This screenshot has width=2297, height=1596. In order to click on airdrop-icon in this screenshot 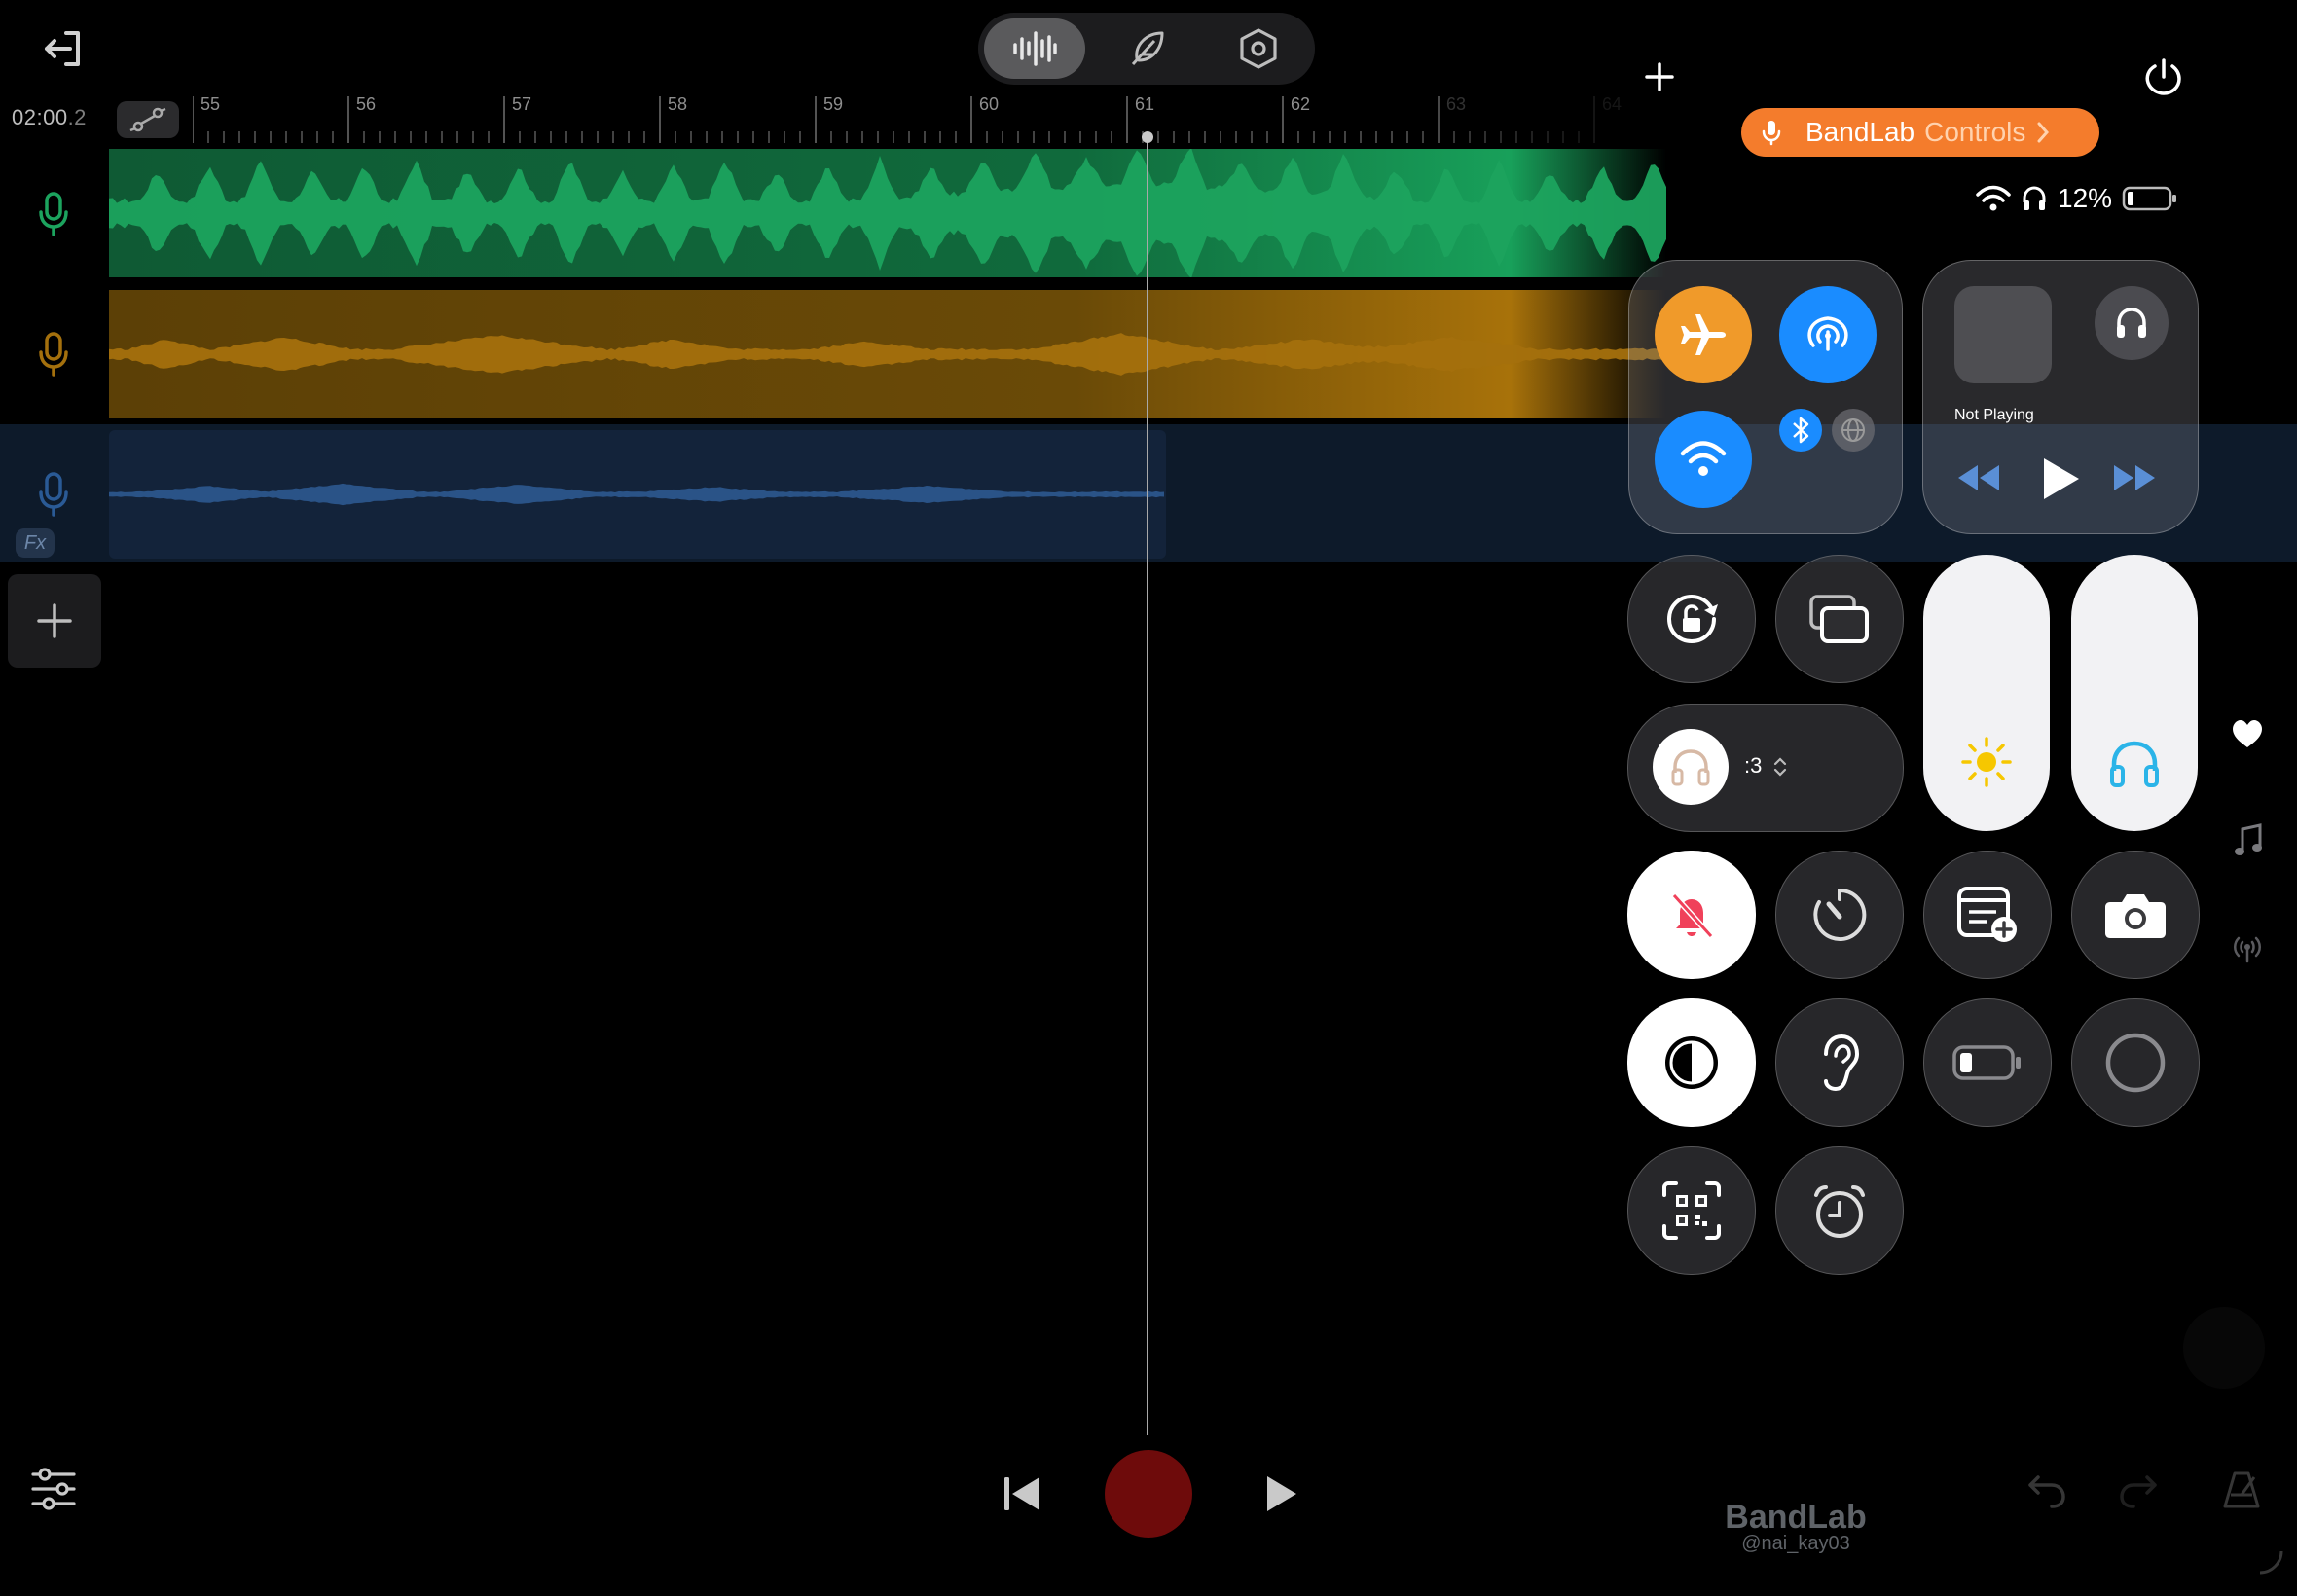, I will do `click(1828, 333)`.